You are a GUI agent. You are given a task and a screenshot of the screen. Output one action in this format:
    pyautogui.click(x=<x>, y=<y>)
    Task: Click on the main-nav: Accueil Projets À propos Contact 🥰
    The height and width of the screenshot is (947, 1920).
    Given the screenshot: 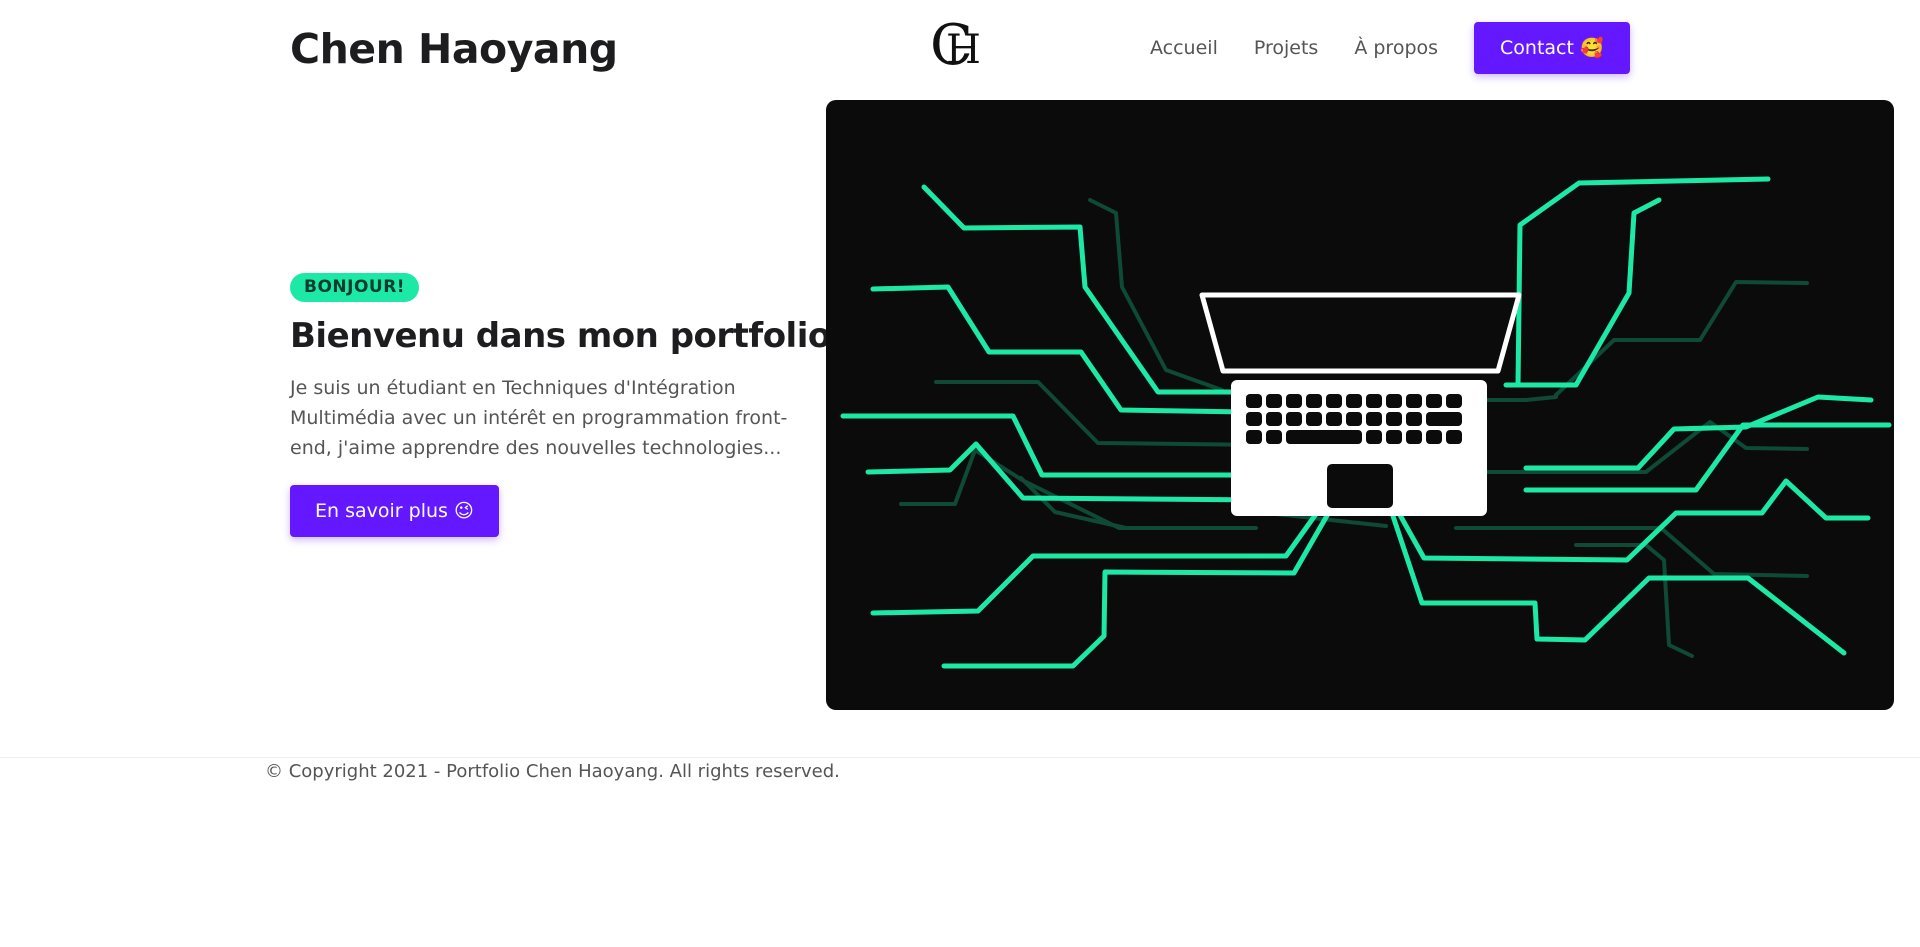 What is the action you would take?
    pyautogui.click(x=1390, y=48)
    